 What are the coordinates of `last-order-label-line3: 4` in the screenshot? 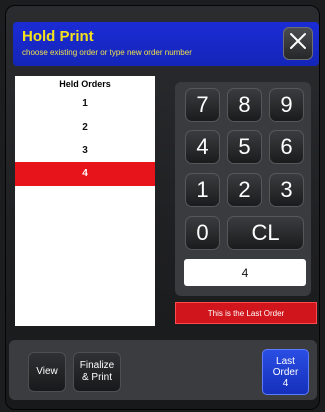 It's located at (285, 383).